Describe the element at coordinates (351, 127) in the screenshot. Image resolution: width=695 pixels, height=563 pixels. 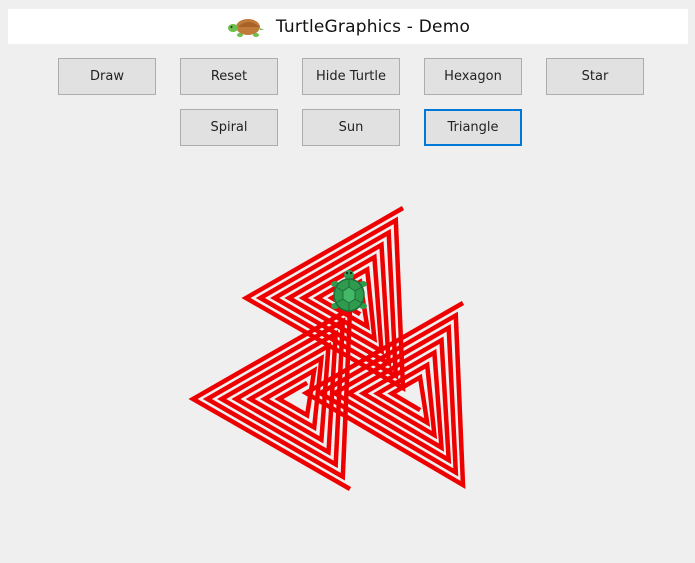
I see `sun-button: Sun` at that location.